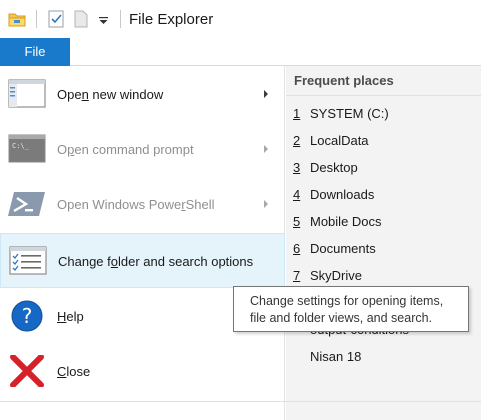 The width and height of the screenshot is (481, 420). I want to click on properties-icon, so click(56, 19).